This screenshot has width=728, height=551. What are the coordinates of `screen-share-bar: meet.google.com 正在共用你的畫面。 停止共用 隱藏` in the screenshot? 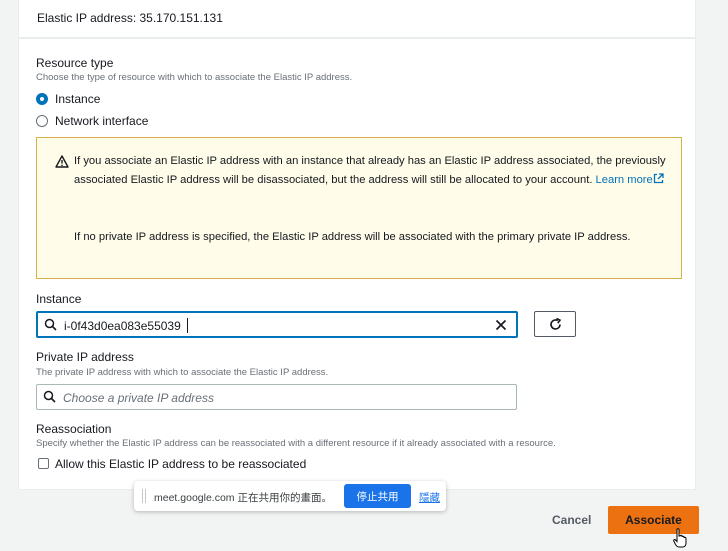 It's located at (290, 496).